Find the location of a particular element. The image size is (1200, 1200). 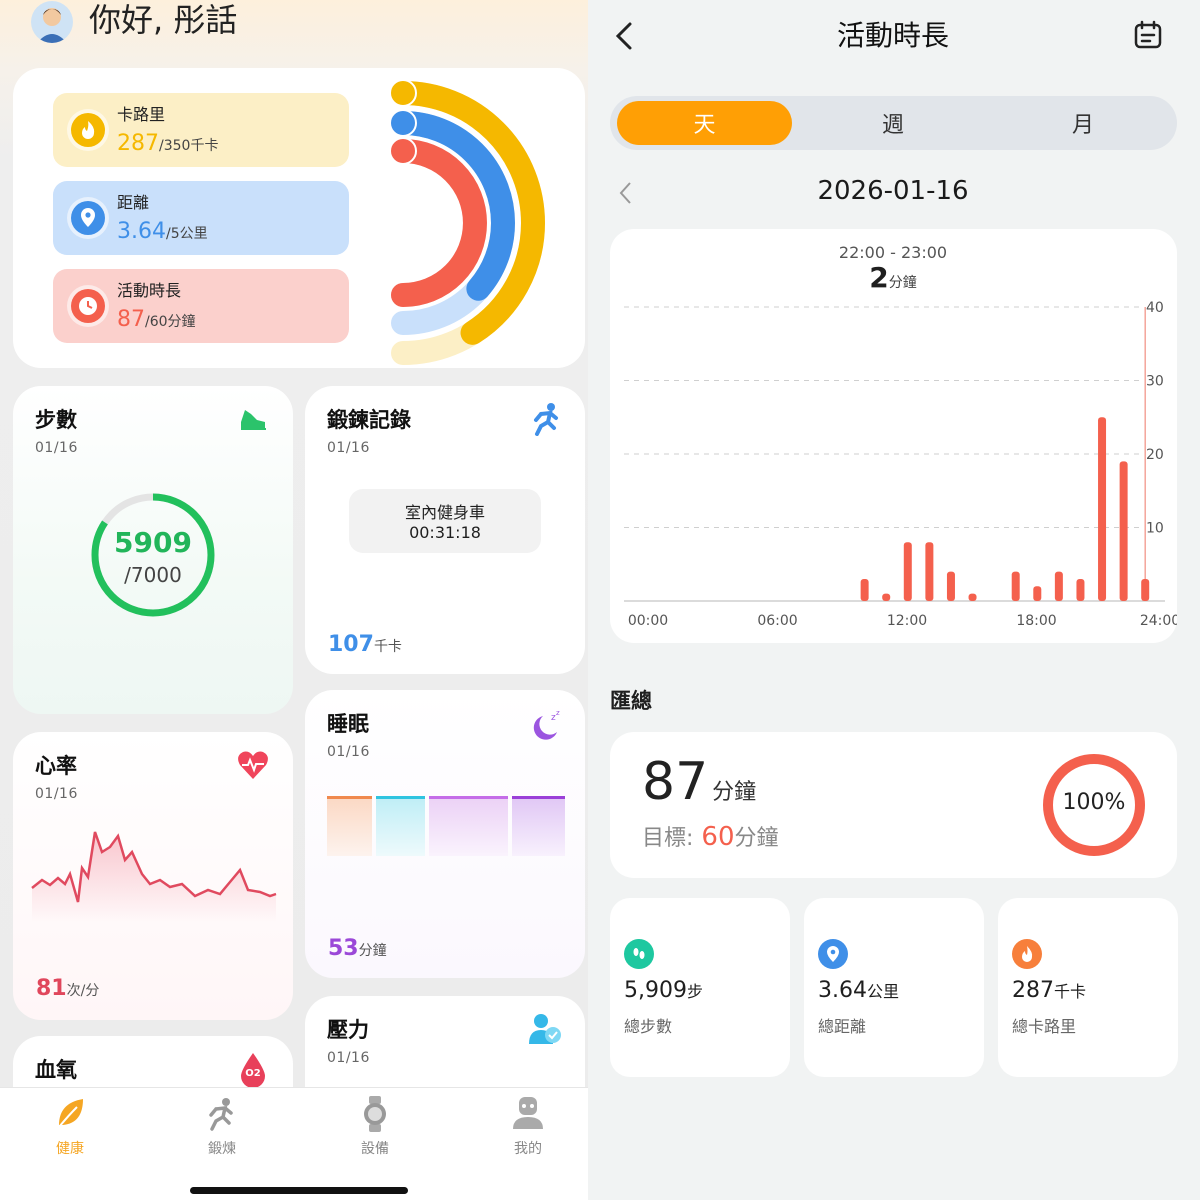

sleep-value: 53 is located at coordinates (343, 948).